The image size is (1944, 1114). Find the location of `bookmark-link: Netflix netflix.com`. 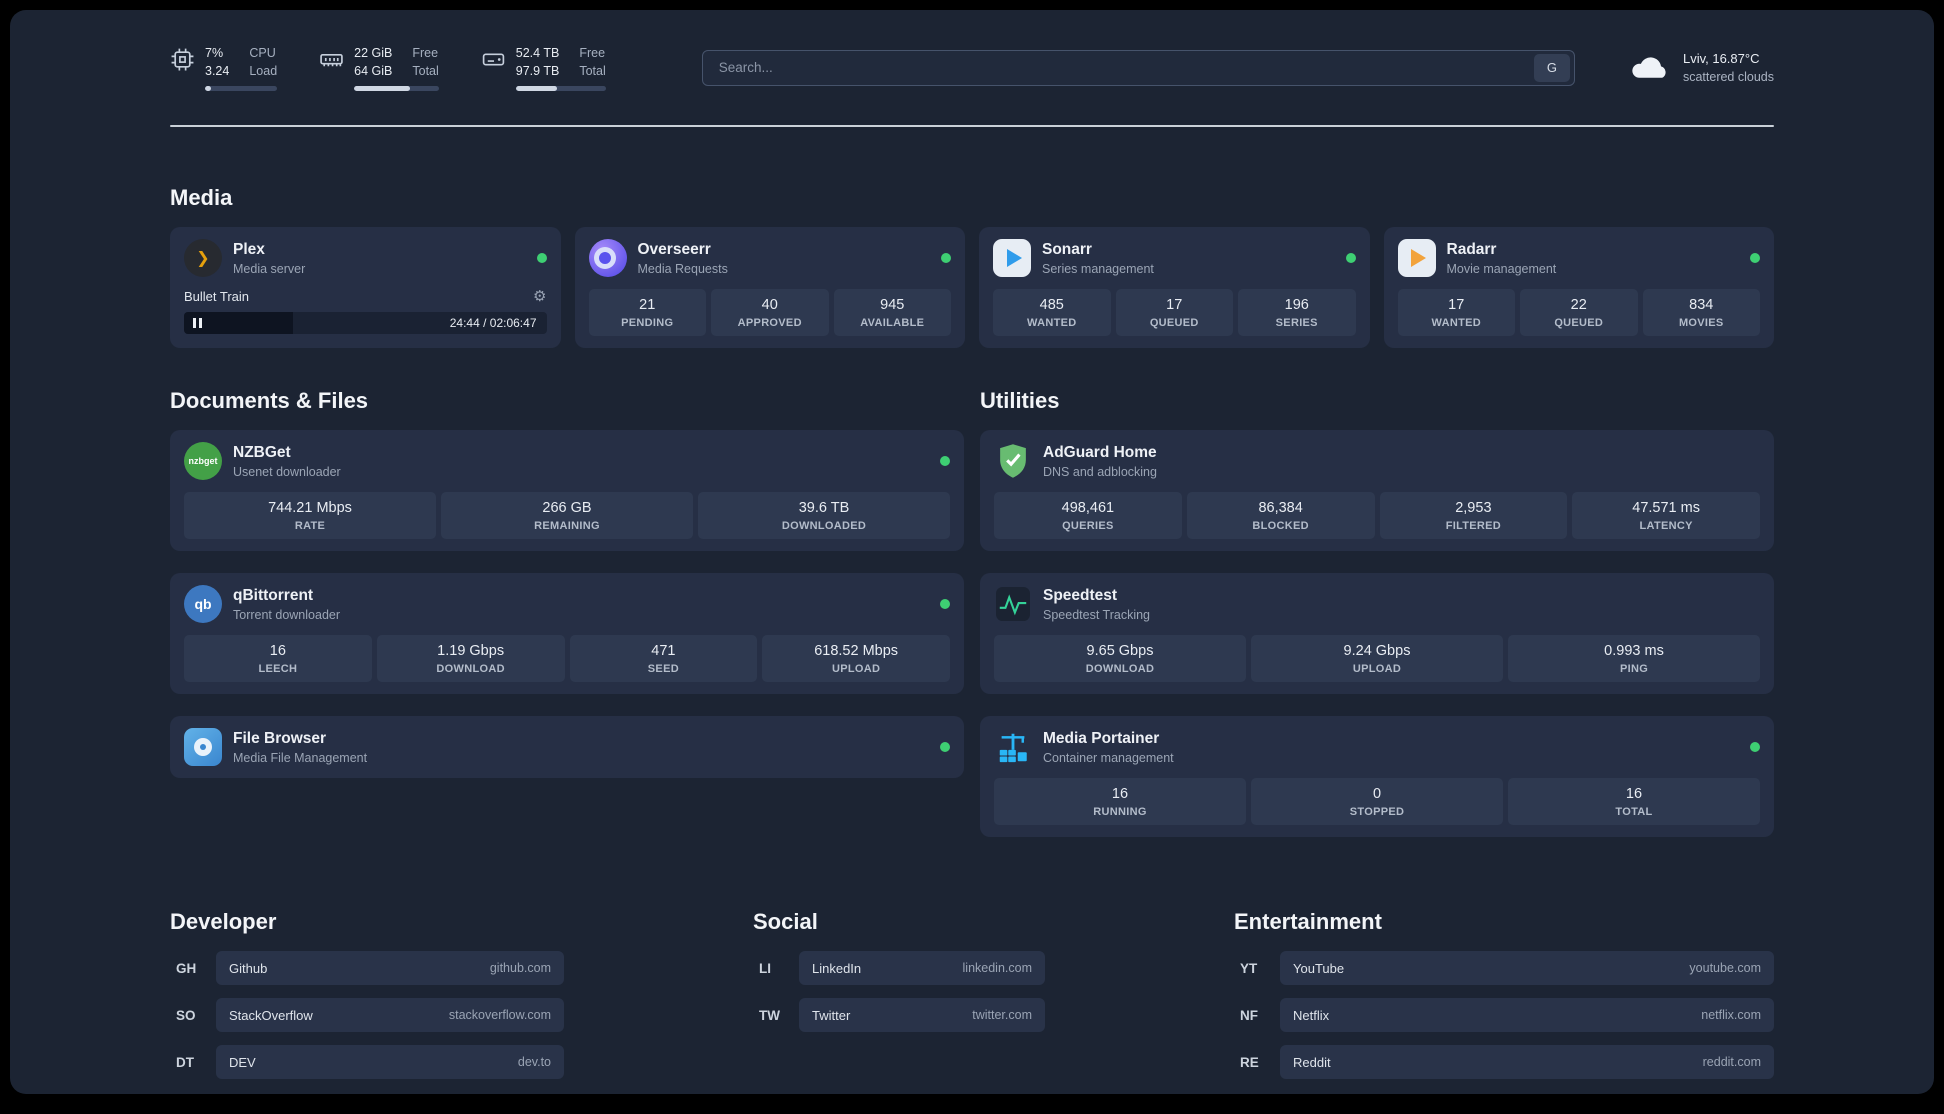

bookmark-link: Netflix netflix.com is located at coordinates (1527, 1015).